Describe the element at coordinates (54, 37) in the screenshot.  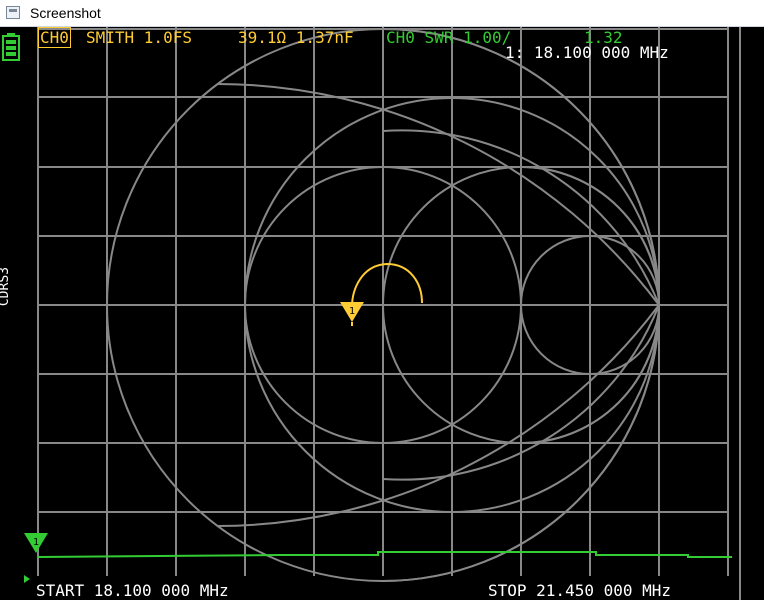
I see `trace-ch0-channel: CH0` at that location.